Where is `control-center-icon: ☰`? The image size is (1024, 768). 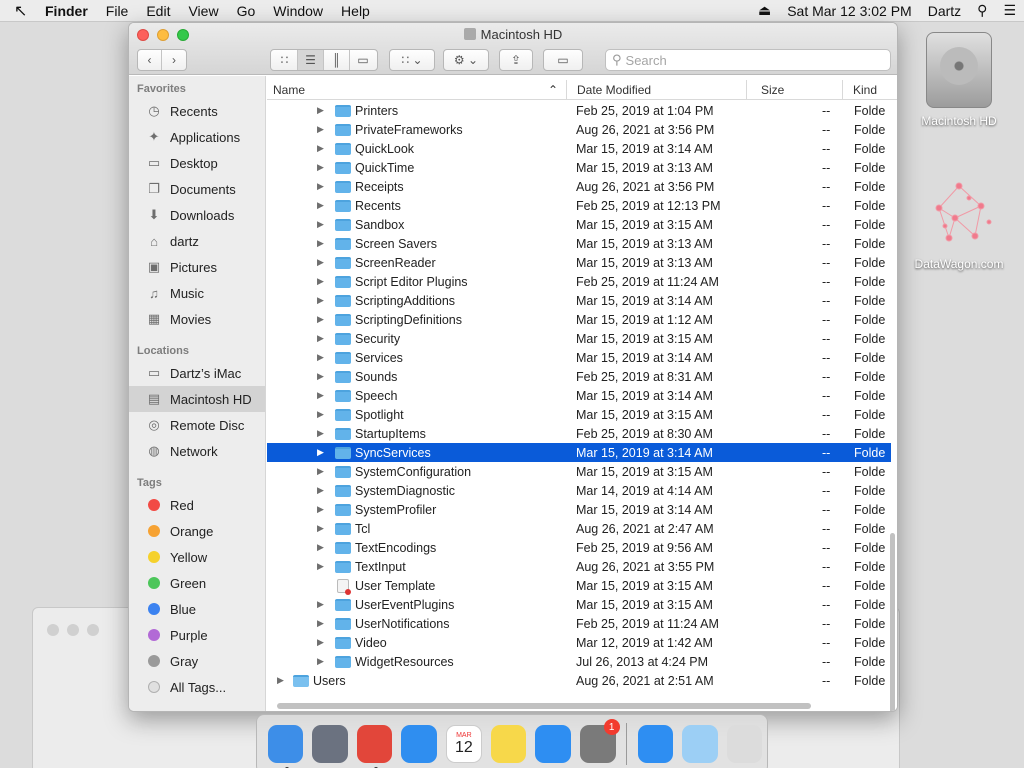
control-center-icon: ☰ is located at coordinates (1009, 10).